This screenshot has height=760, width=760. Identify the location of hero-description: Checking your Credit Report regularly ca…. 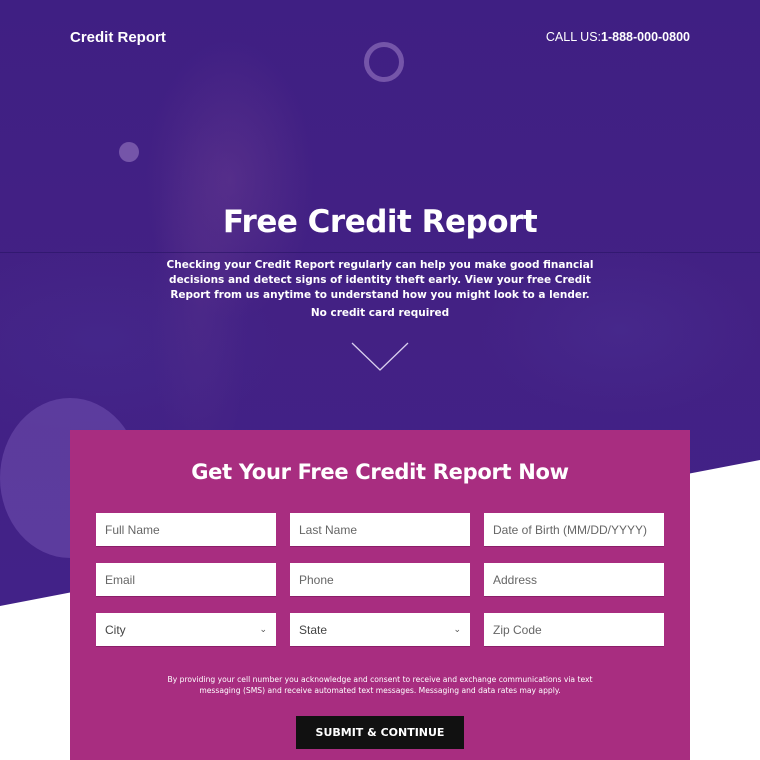
(380, 280).